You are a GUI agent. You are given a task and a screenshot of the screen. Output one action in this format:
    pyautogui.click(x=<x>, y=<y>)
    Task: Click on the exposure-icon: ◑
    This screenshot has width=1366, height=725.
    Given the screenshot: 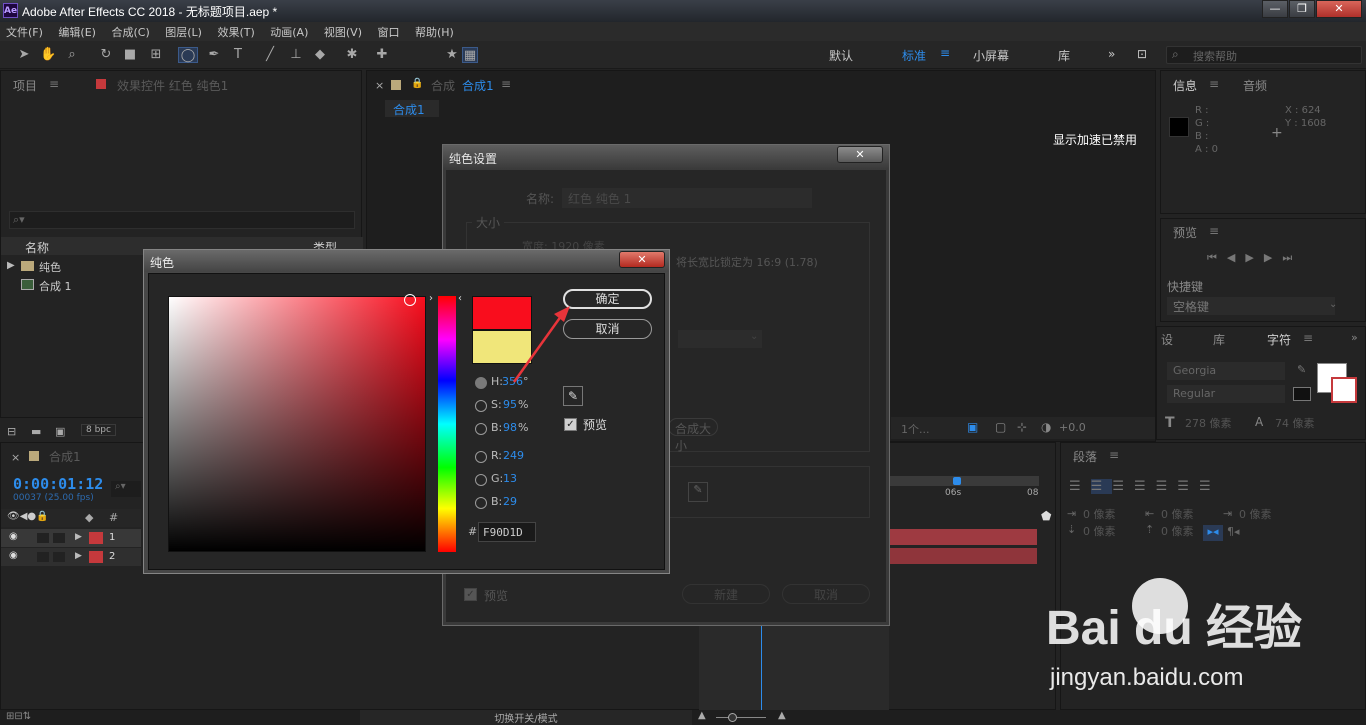 What is the action you would take?
    pyautogui.click(x=1046, y=427)
    